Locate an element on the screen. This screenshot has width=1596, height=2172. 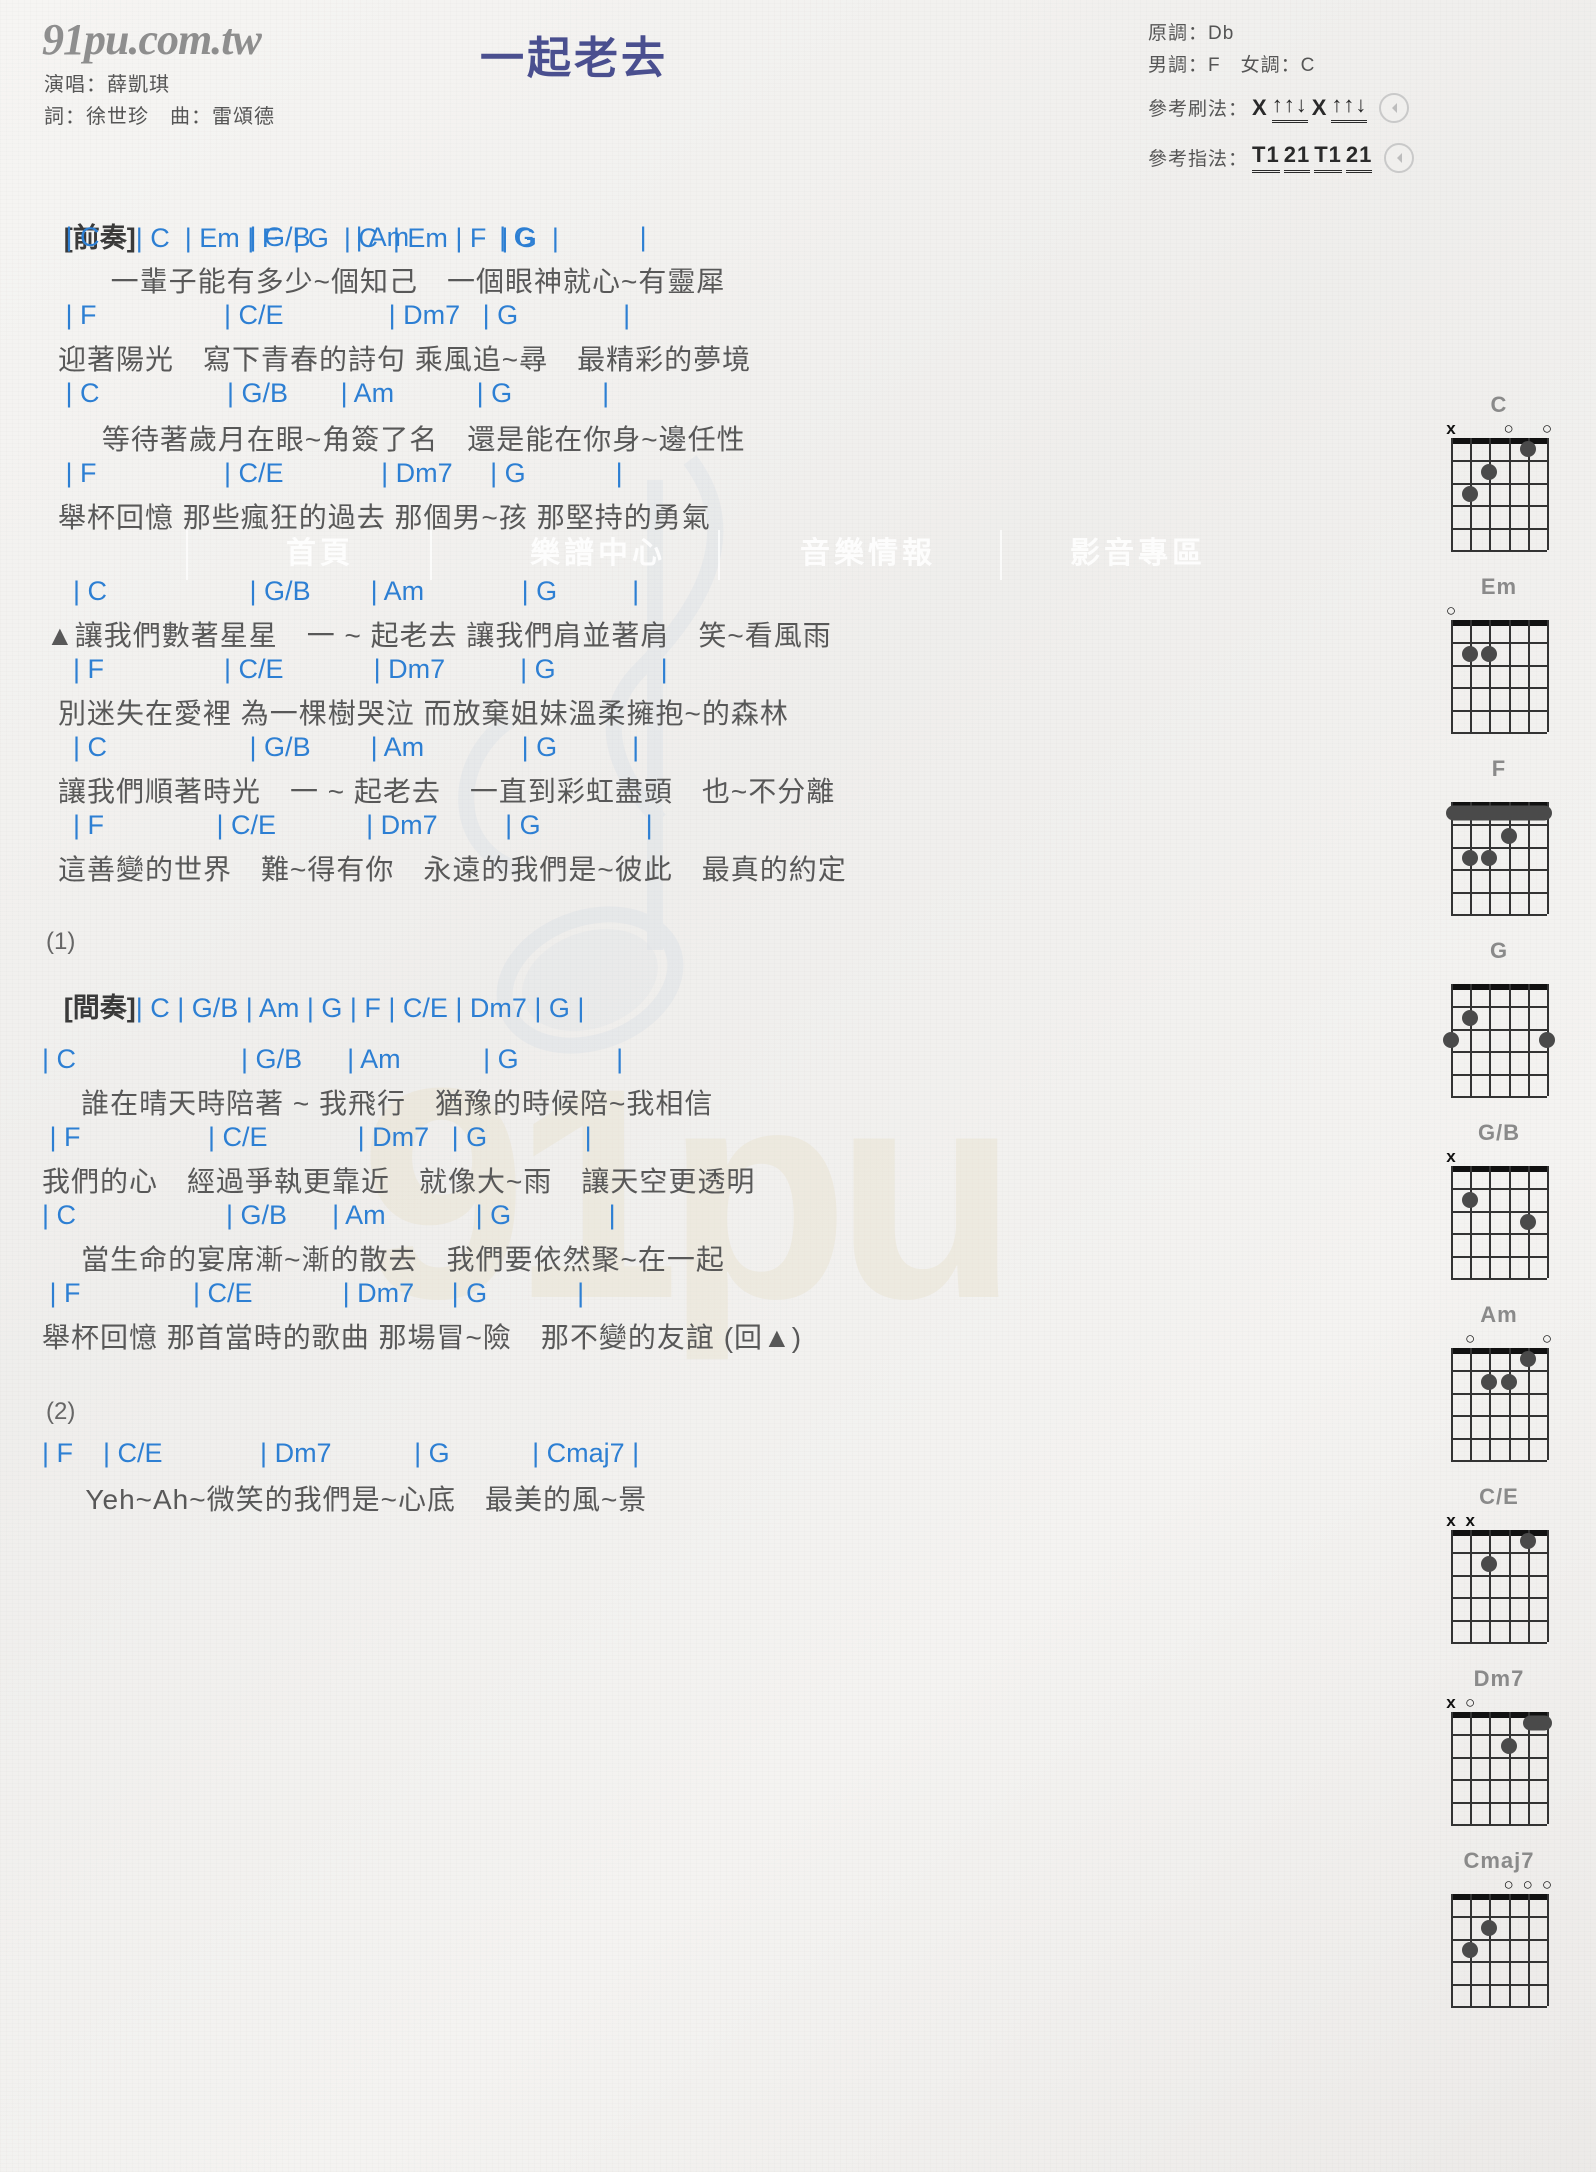
chord-diagram-ce: C/E x x is located at coordinates (1499, 1564).